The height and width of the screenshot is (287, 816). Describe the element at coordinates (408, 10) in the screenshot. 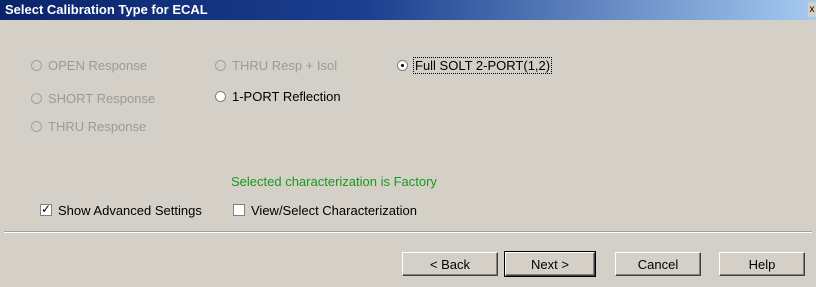

I see `title-bar: Select Calibration Type for ECAL x` at that location.